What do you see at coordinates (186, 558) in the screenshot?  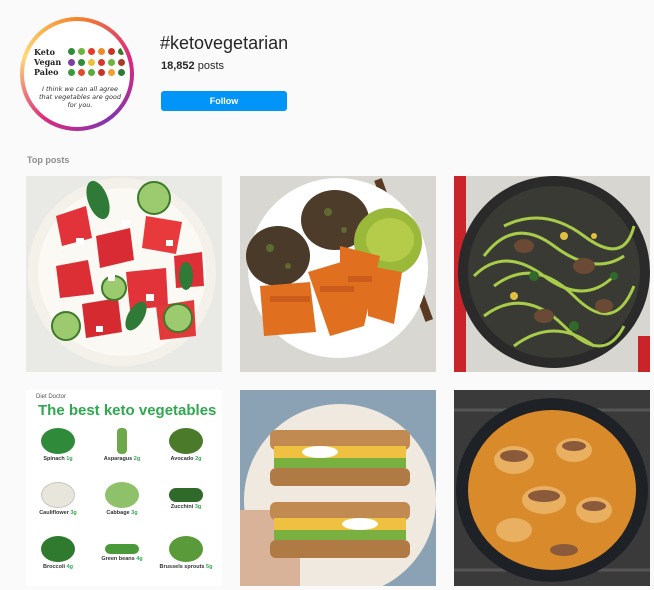 I see `veg-brussels-sprouts: Brussels sprouts 5g` at bounding box center [186, 558].